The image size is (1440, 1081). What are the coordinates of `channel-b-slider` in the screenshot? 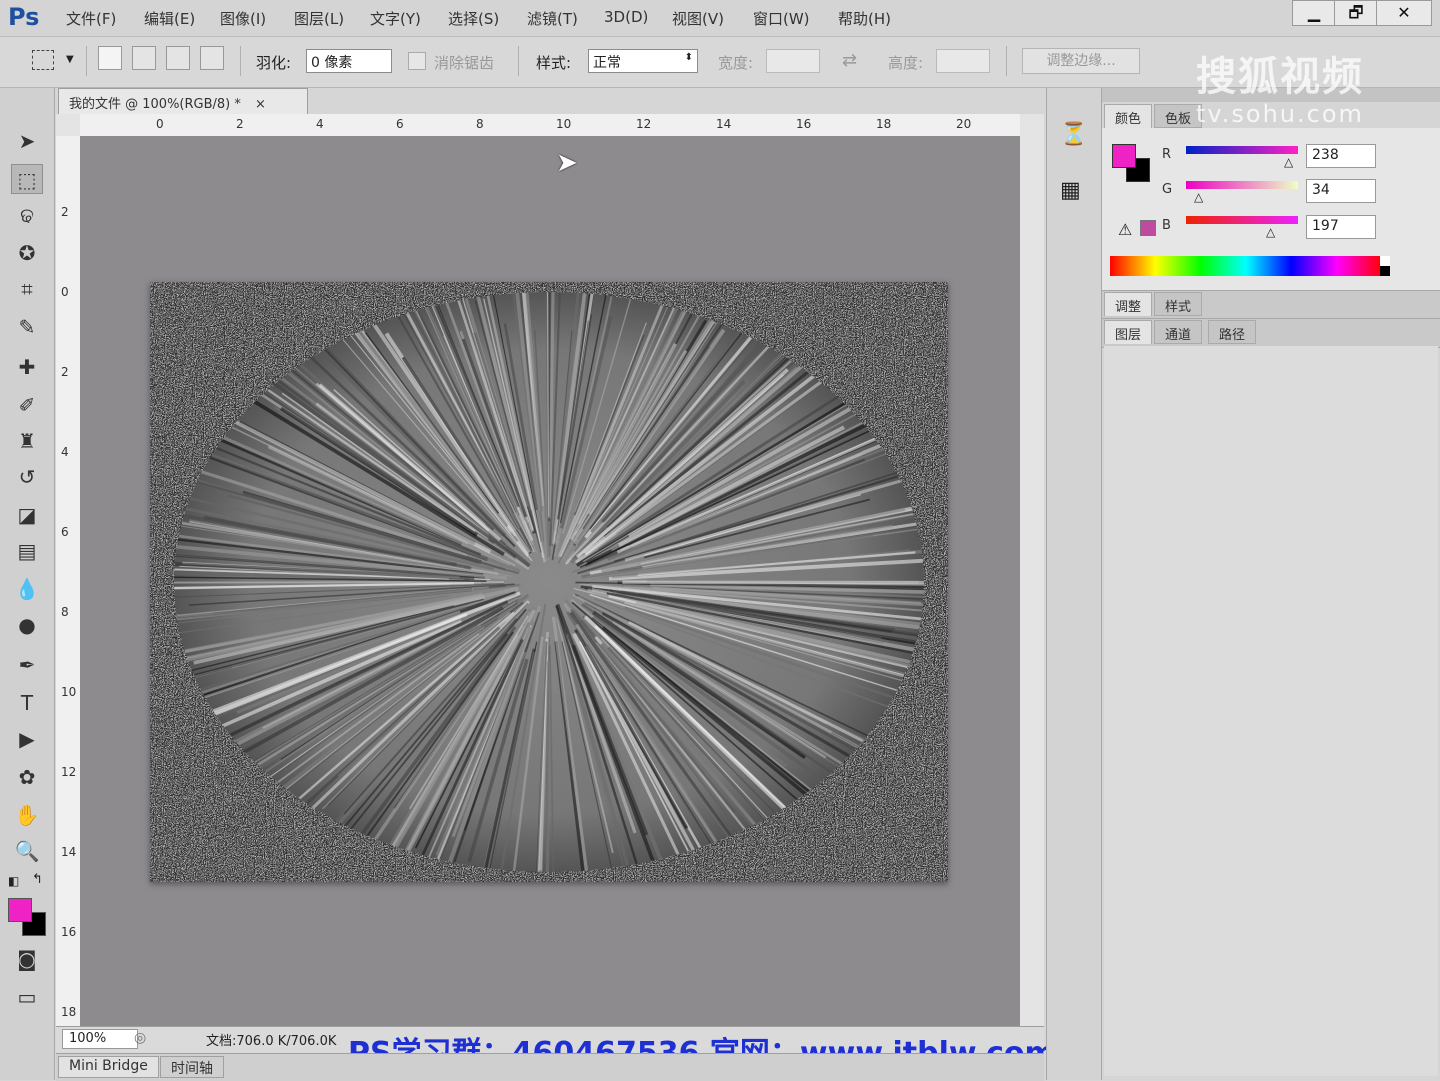 It's located at (1242, 220).